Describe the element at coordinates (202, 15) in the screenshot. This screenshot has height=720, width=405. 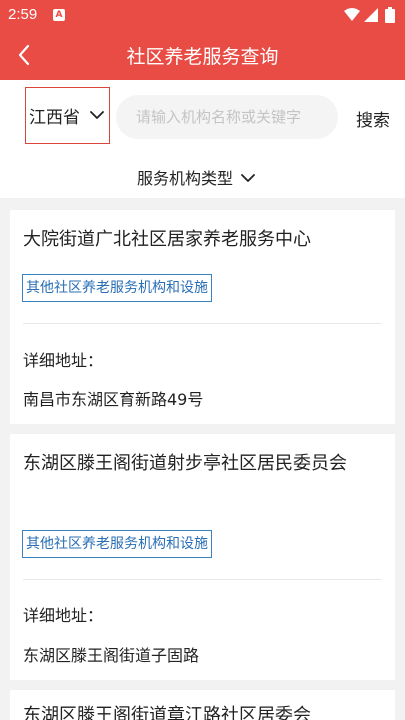
I see `status-bar: 2:59 A` at that location.